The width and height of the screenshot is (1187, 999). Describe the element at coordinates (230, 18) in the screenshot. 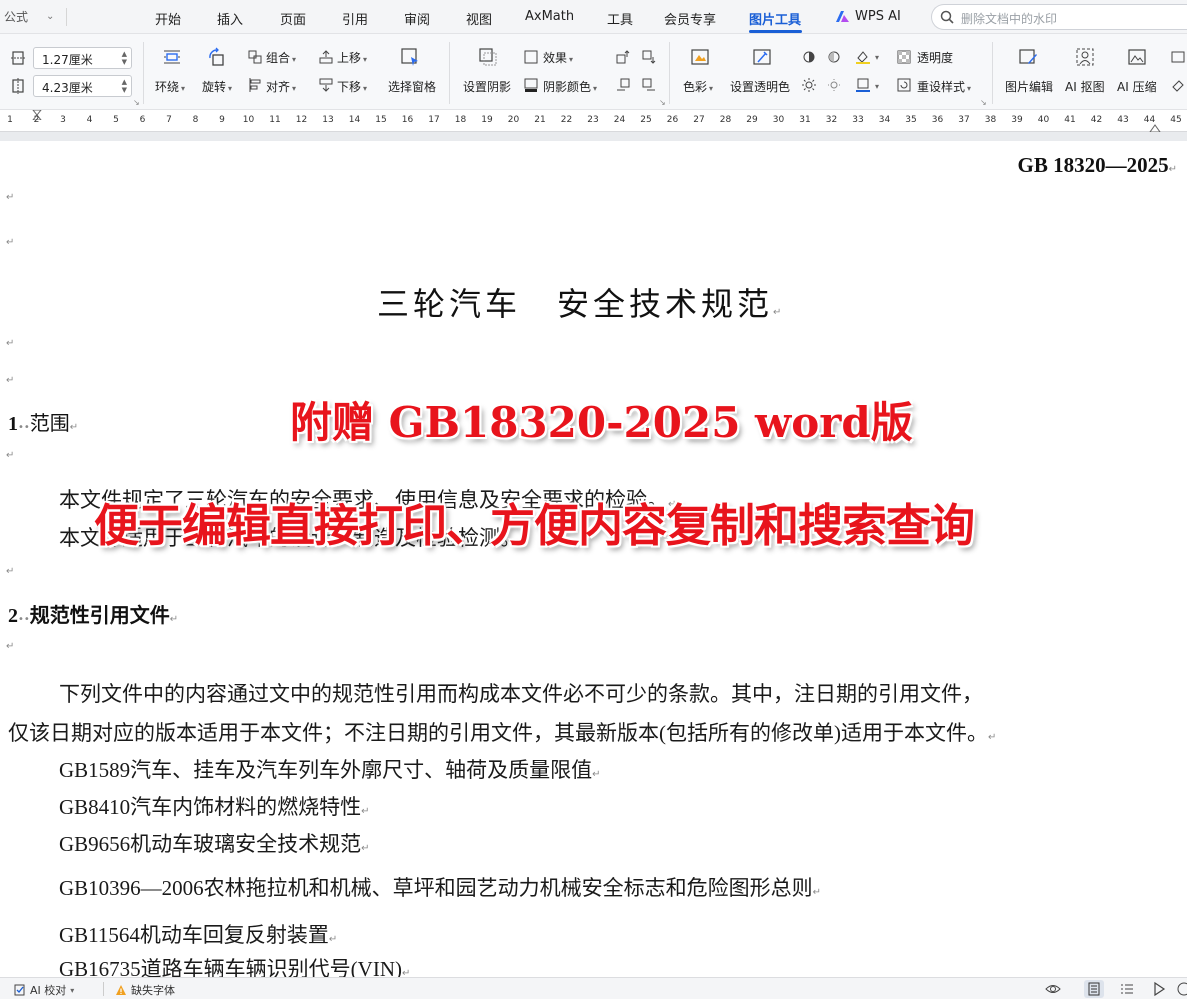

I see `tab-insert: 插入` at that location.